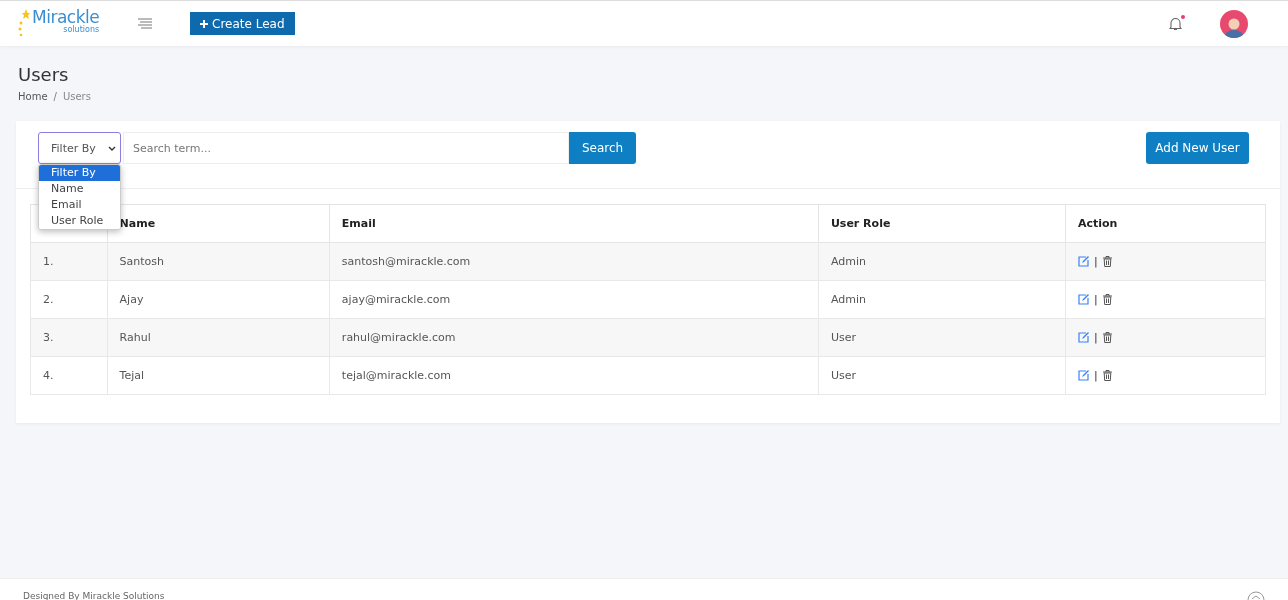 The width and height of the screenshot is (1288, 600). Describe the element at coordinates (218, 223) in the screenshot. I see `column-header: Name` at that location.